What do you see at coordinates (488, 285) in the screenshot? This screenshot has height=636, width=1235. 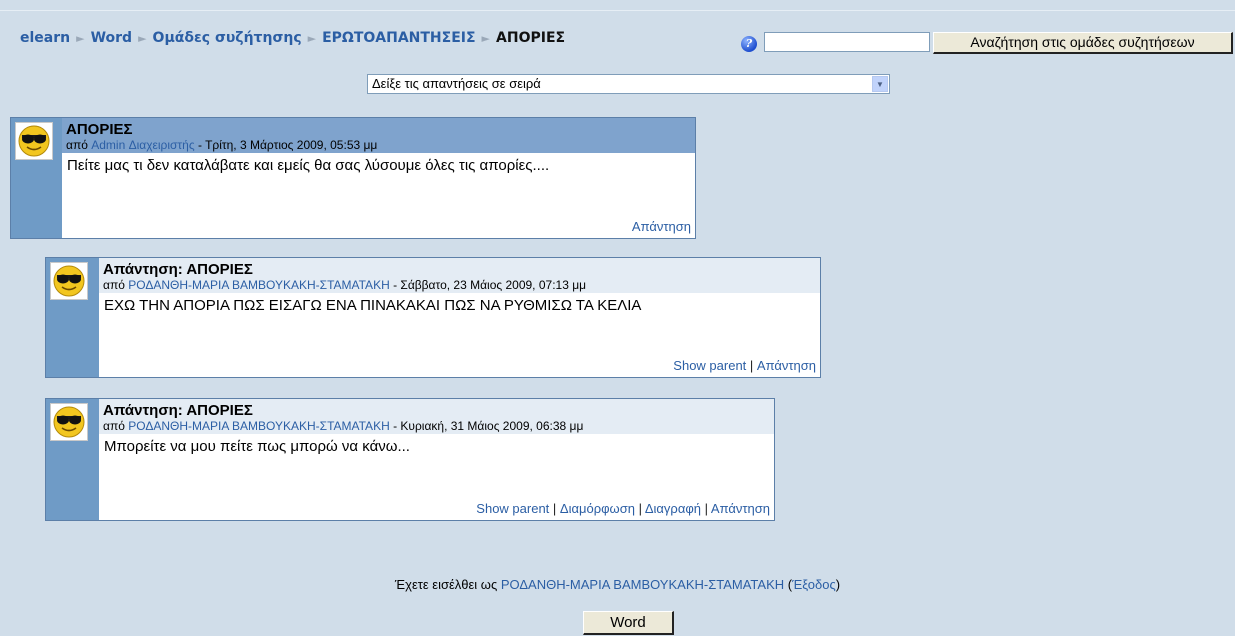 I see `post-date: - Σάββατο, 23 Μάιος 2009, 07:13 μμ` at bounding box center [488, 285].